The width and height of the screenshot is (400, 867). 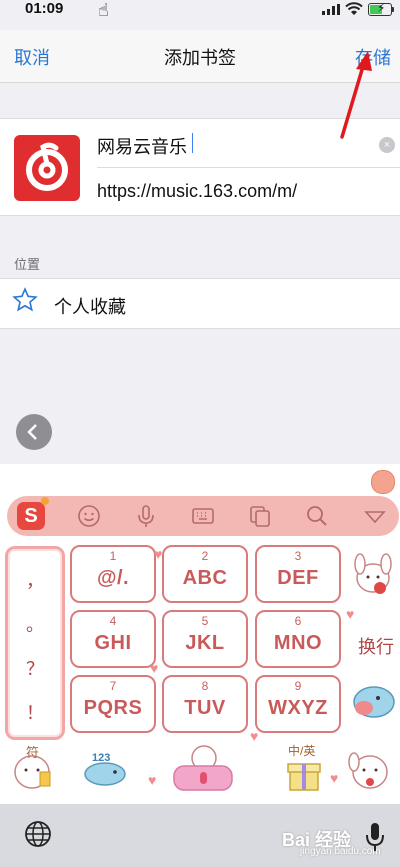 I want to click on chevron-left-icon, so click(x=32, y=432).